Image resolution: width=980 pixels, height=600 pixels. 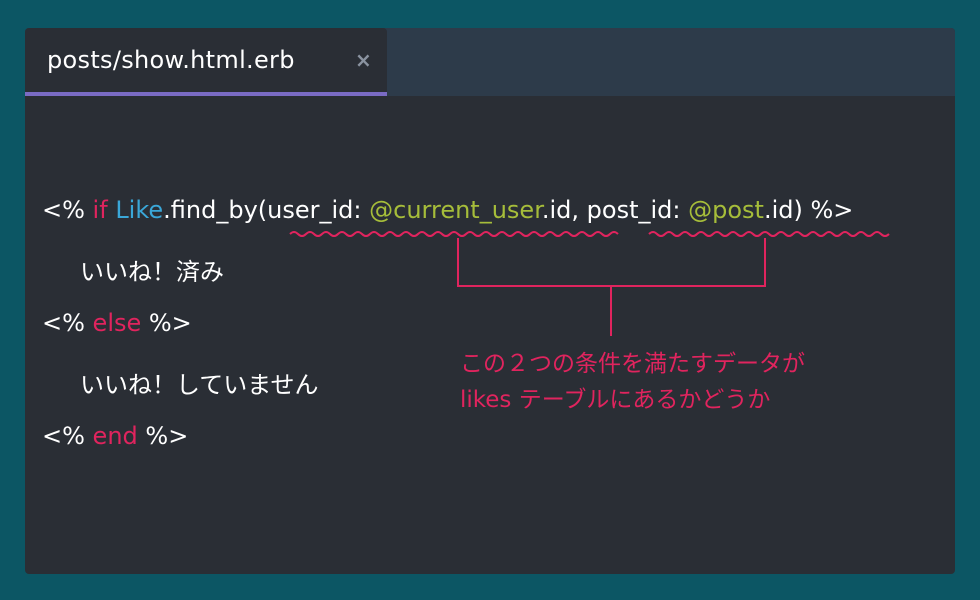 What do you see at coordinates (615, 400) in the screenshot?
I see `annotation-text-2: likes テーブルにあるかどうか` at bounding box center [615, 400].